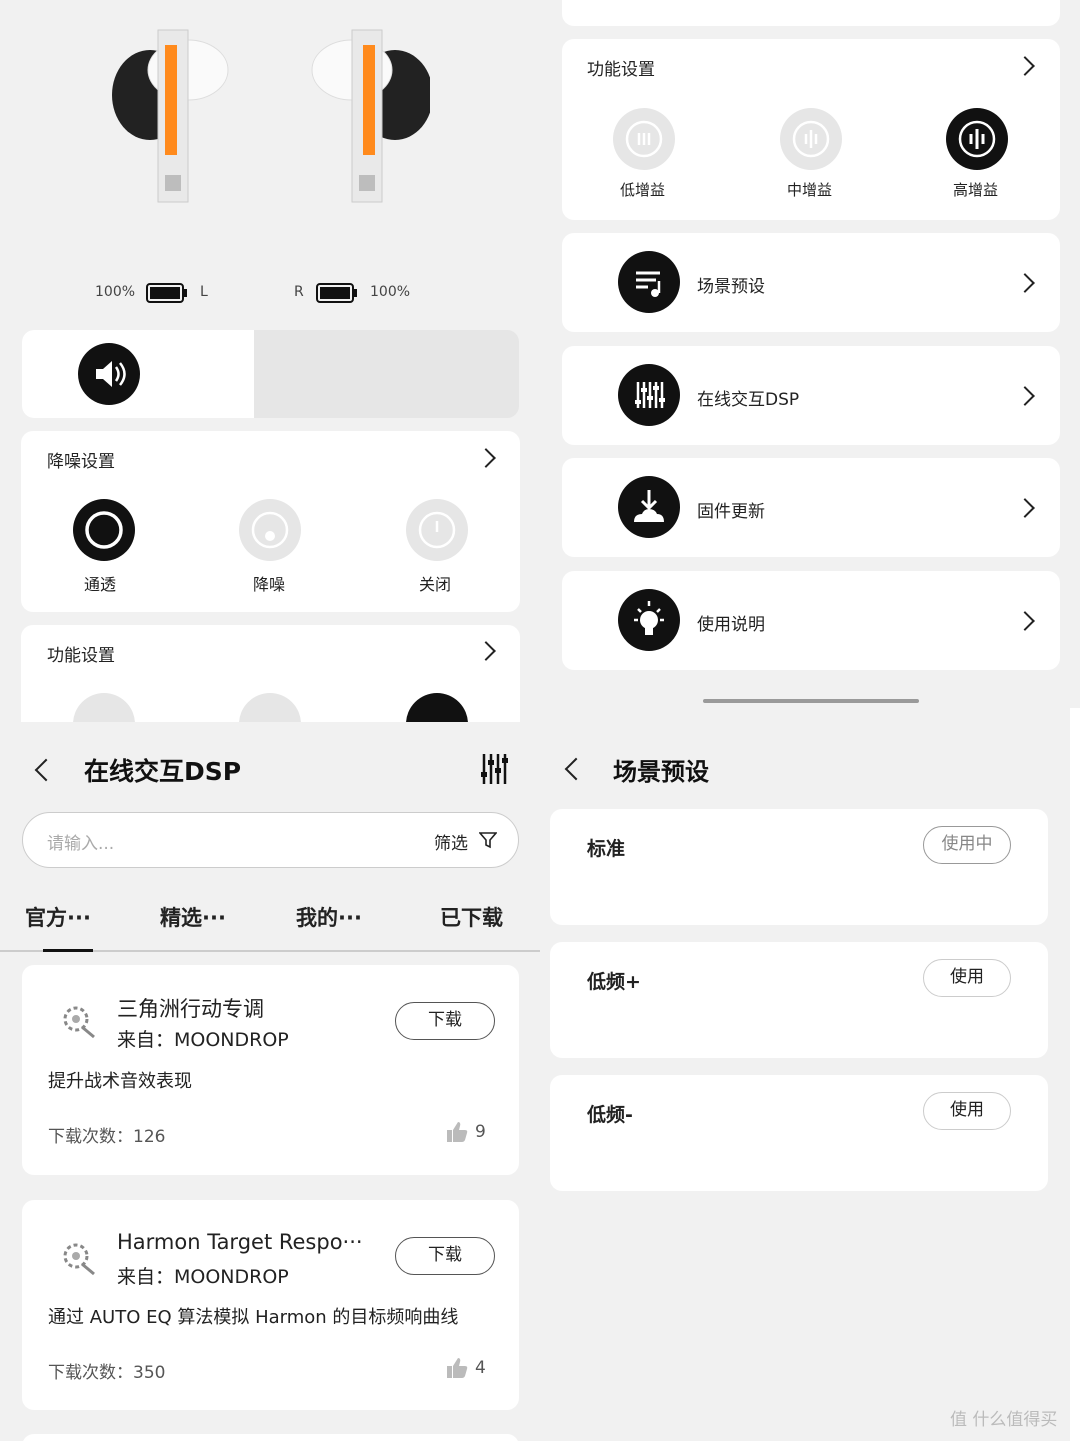 This screenshot has height=1441, width=1080. Describe the element at coordinates (649, 620) in the screenshot. I see `lightbulb-icon` at that location.